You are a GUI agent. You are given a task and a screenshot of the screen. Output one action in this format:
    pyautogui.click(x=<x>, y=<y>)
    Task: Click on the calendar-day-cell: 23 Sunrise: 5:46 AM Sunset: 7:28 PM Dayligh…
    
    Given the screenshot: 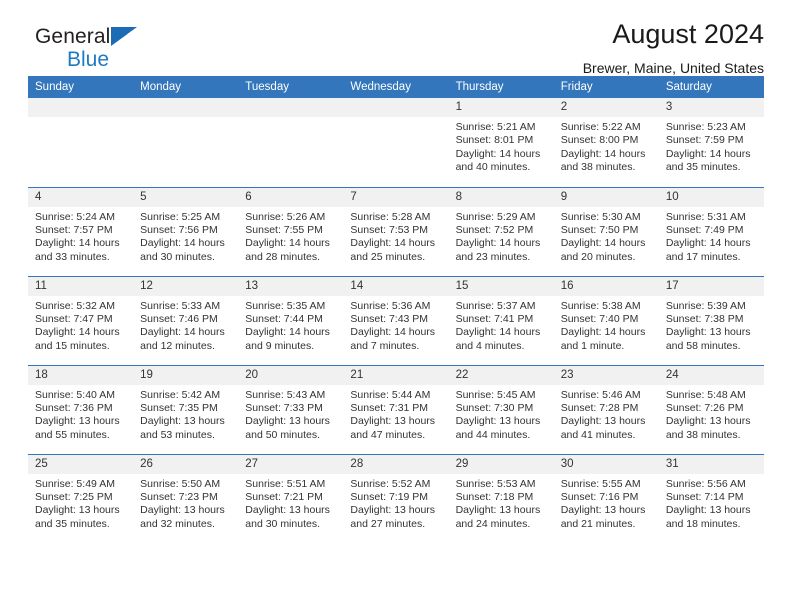 What is the action you would take?
    pyautogui.click(x=606, y=409)
    